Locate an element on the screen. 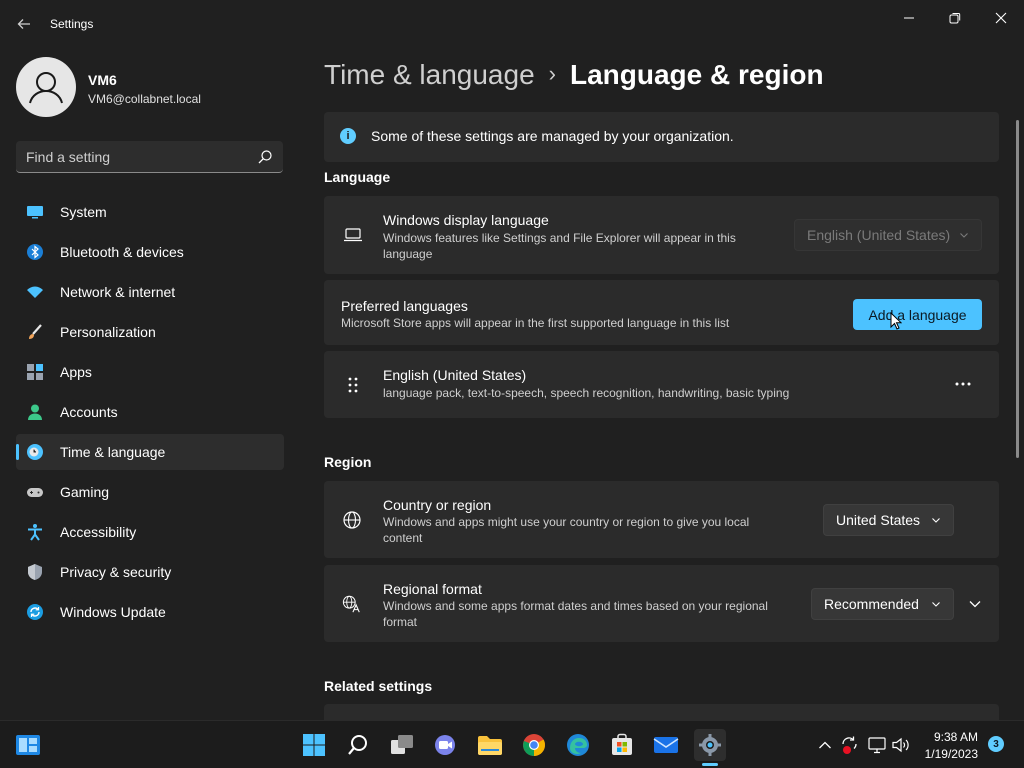  show-hidden-icons-button is located at coordinates (825, 745).